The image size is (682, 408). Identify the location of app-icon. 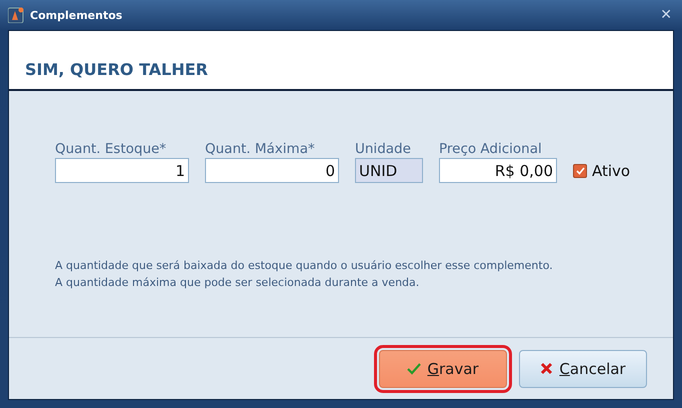
(16, 15).